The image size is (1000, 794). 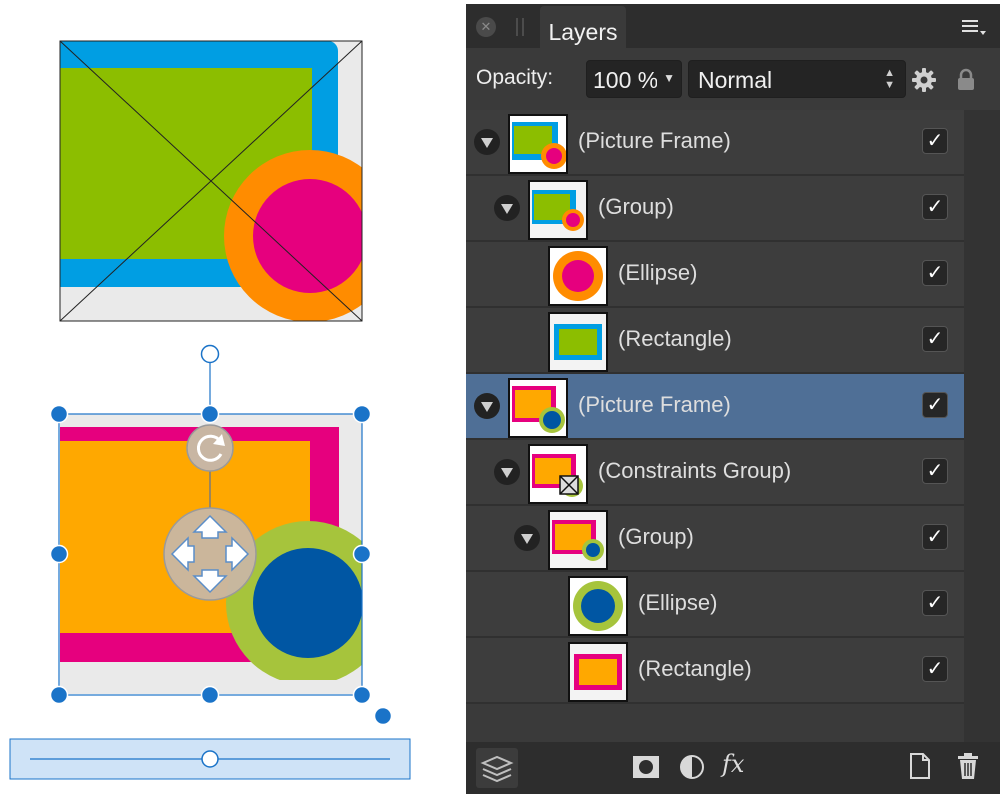 What do you see at coordinates (733, 764) in the screenshot?
I see `fx-icon: fx` at bounding box center [733, 764].